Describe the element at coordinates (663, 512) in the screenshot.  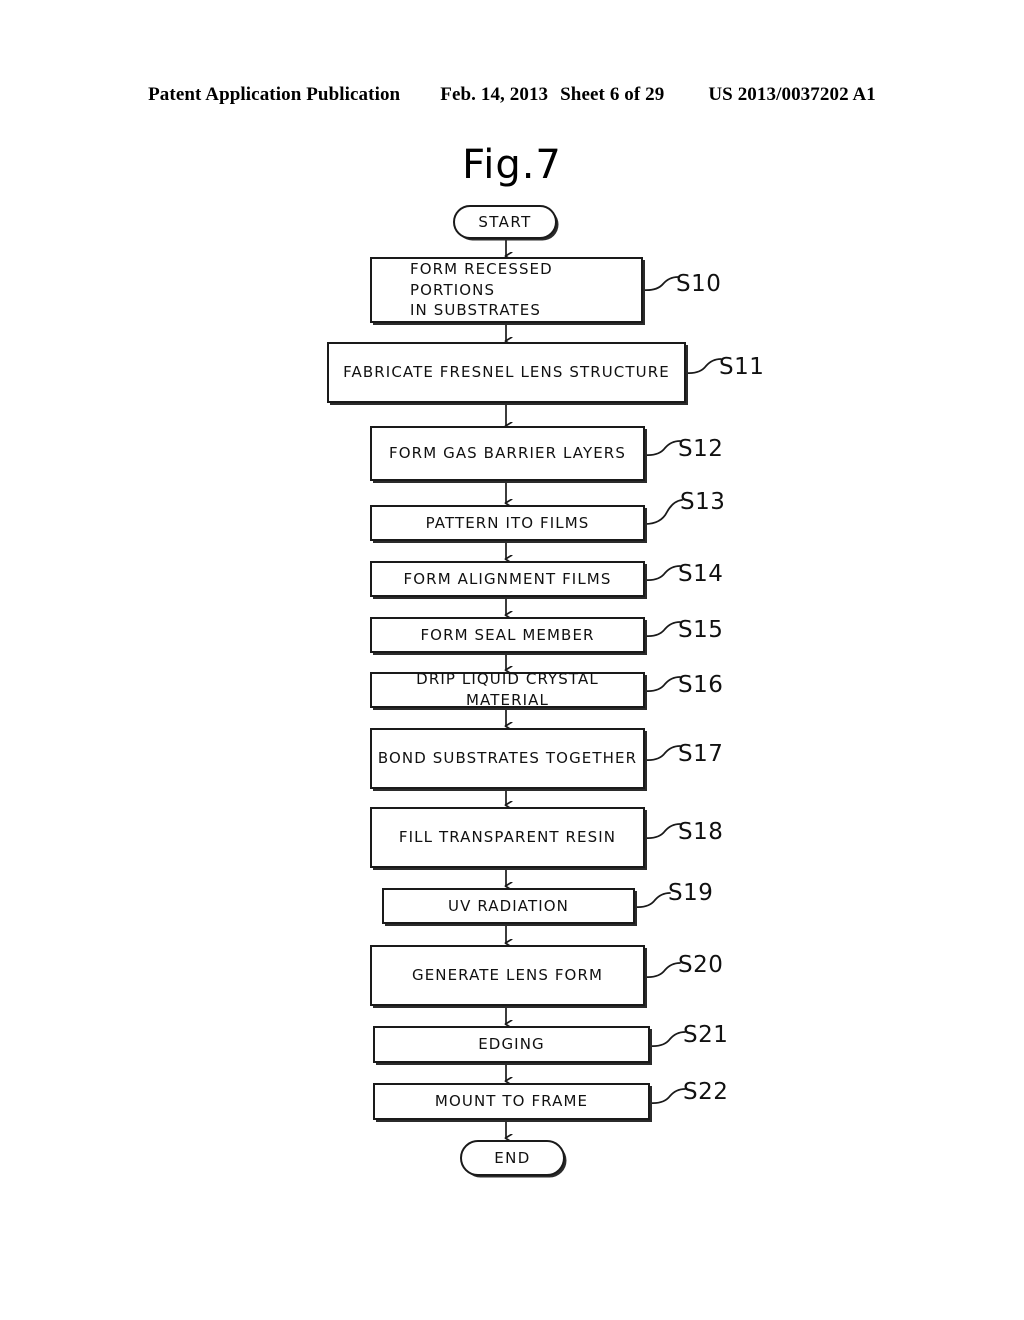
I see `leader-s13` at that location.